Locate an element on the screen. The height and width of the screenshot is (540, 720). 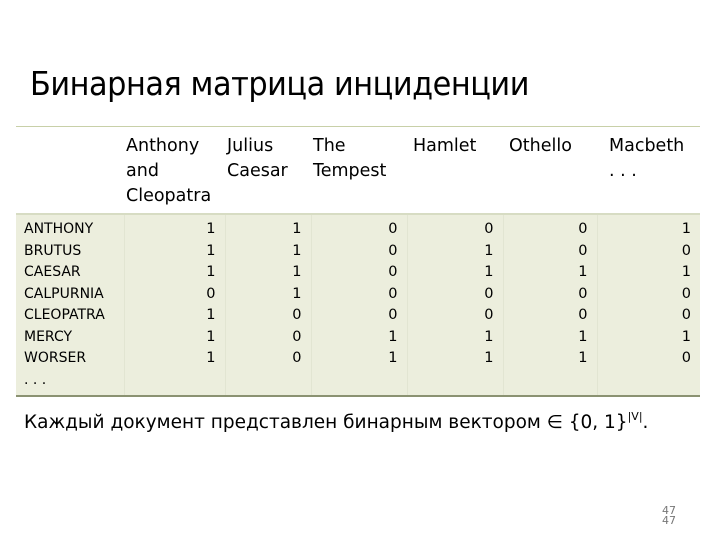
term-label: WORSER is located at coordinates (55, 358).